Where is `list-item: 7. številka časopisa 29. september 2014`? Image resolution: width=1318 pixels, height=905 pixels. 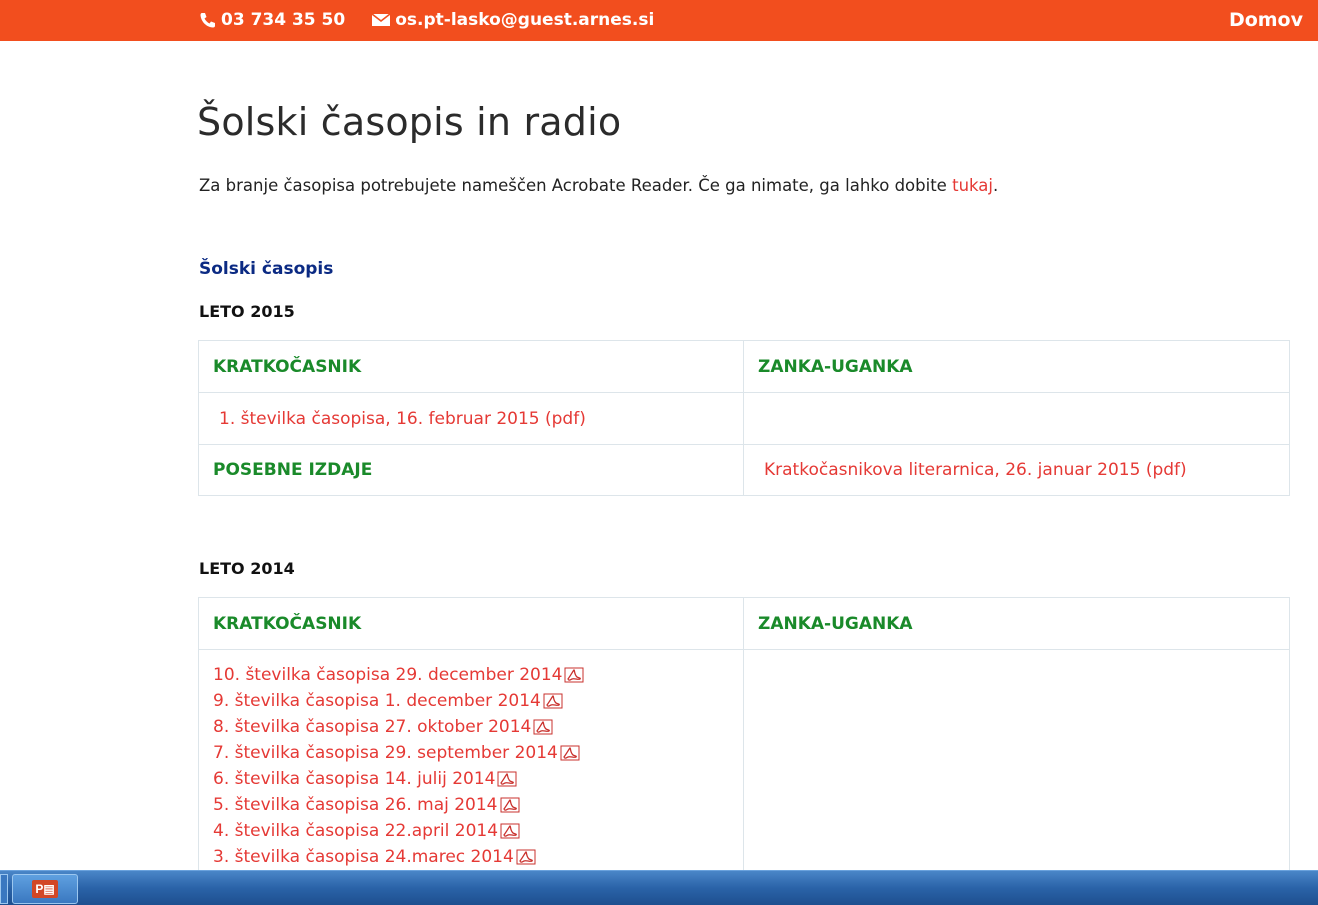
list-item: 7. številka časopisa 29. september 2014 is located at coordinates (471, 753).